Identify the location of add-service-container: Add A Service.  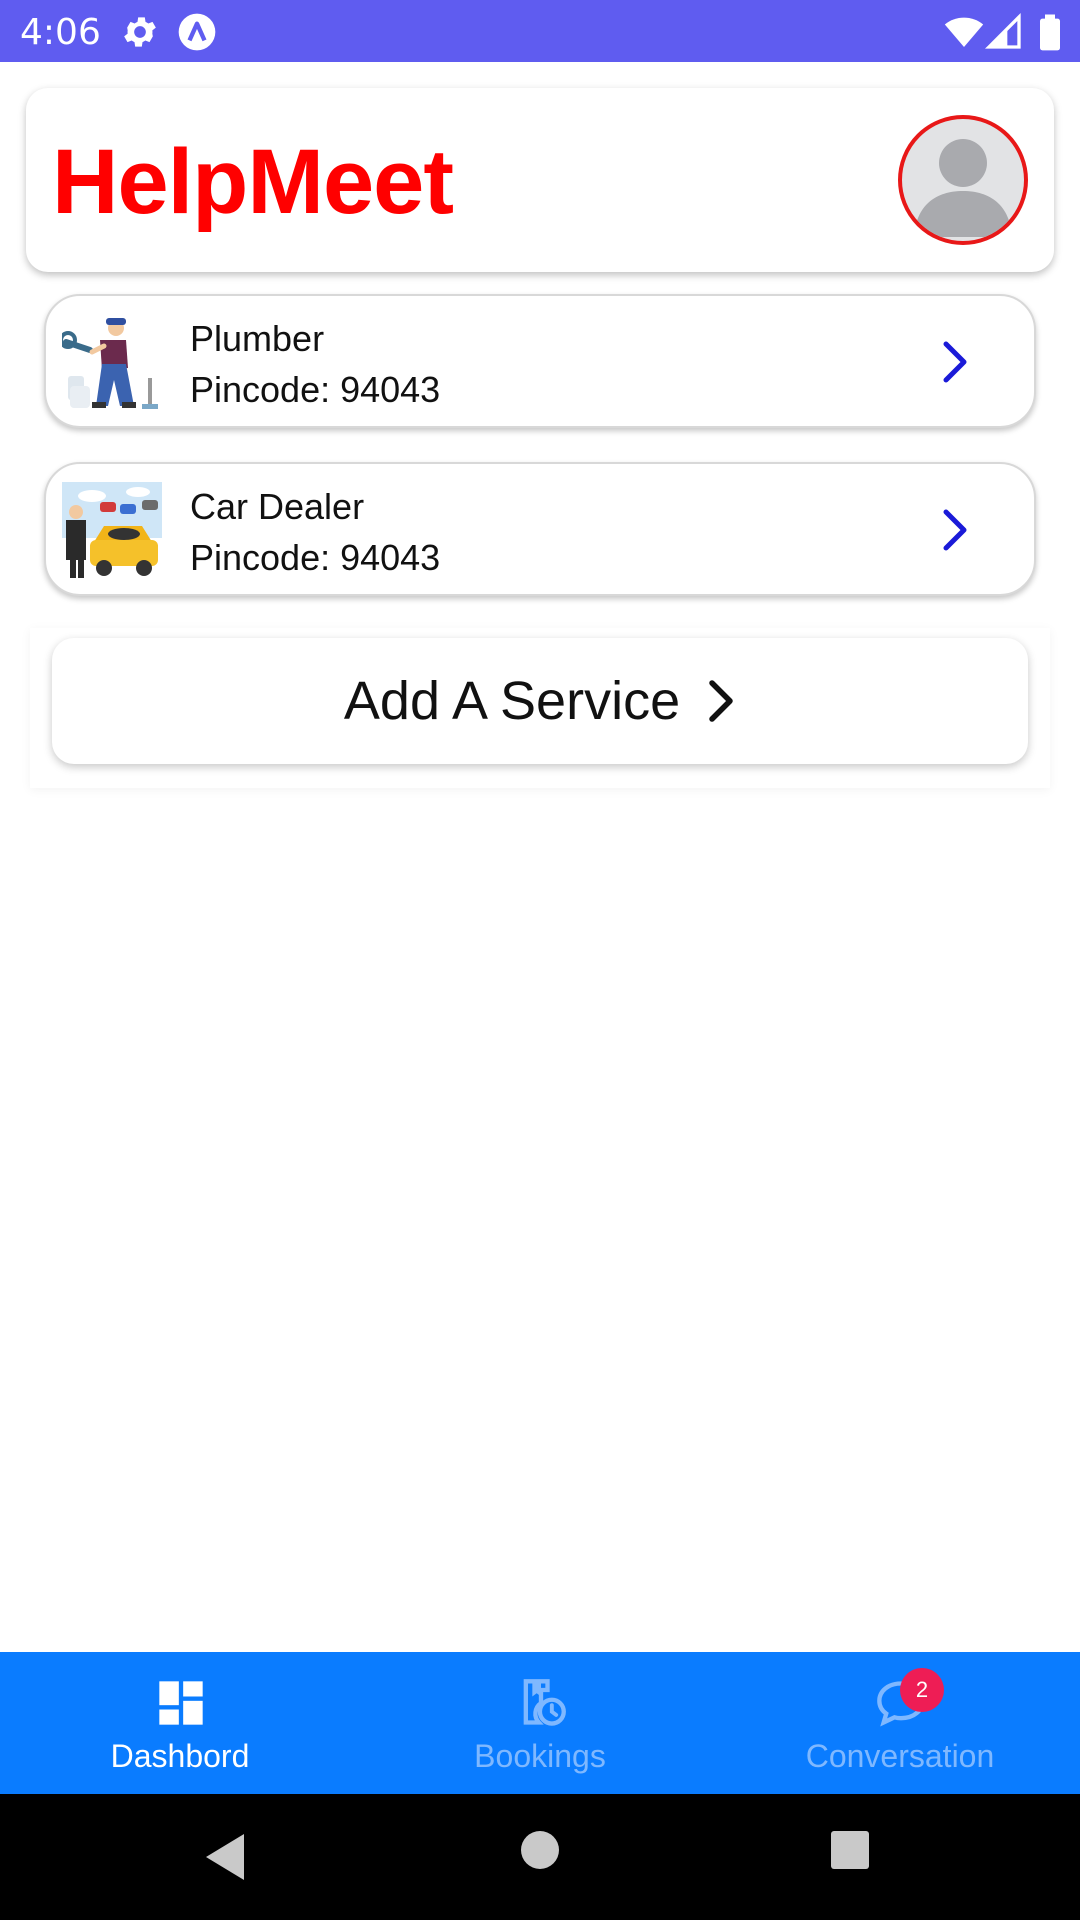
(540, 708).